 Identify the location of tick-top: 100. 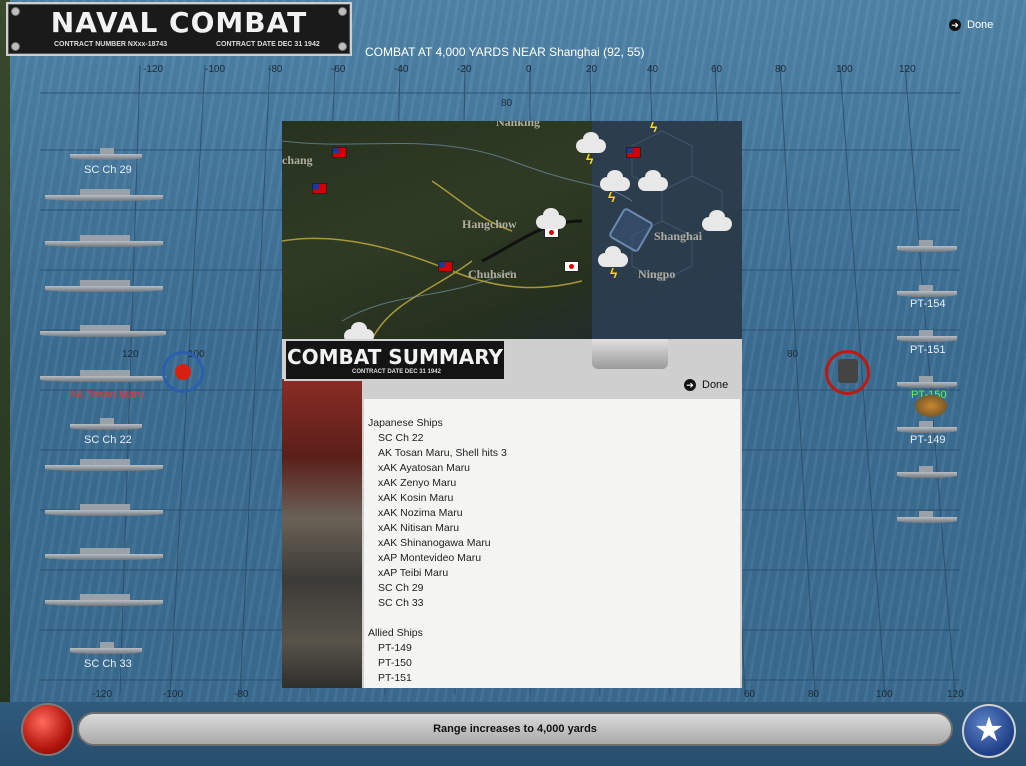
(844, 69).